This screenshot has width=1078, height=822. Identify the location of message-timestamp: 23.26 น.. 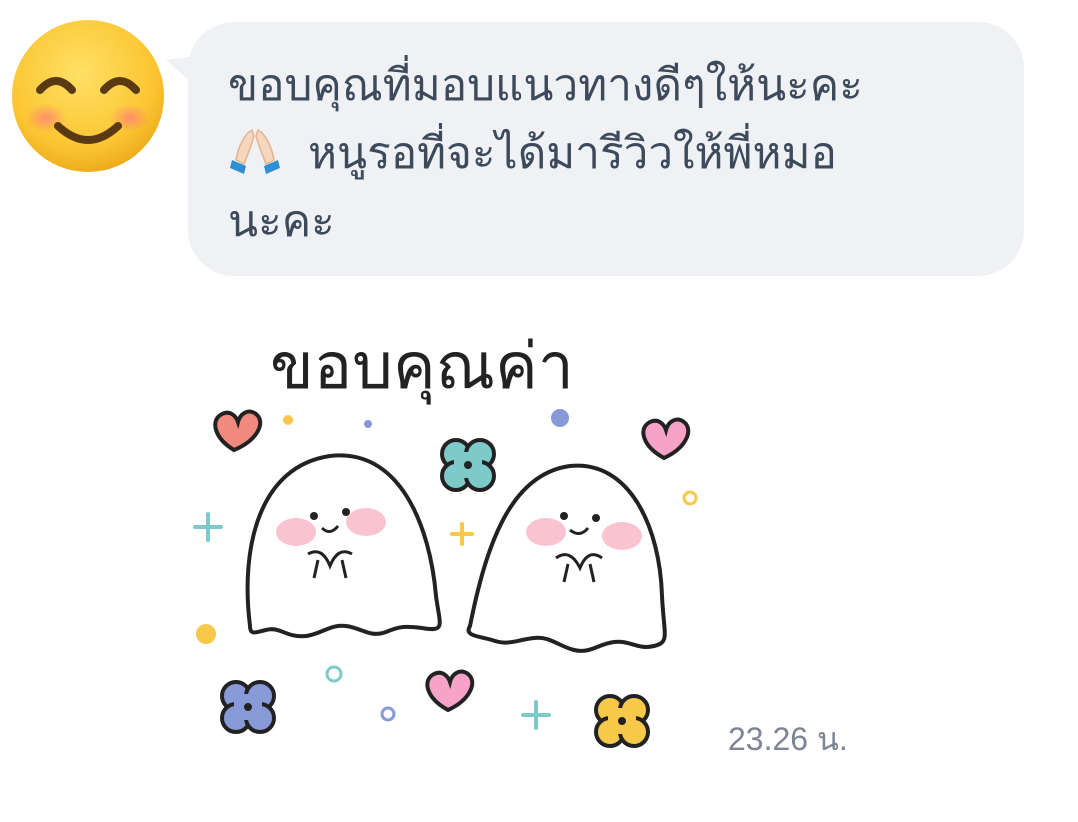
(788, 739).